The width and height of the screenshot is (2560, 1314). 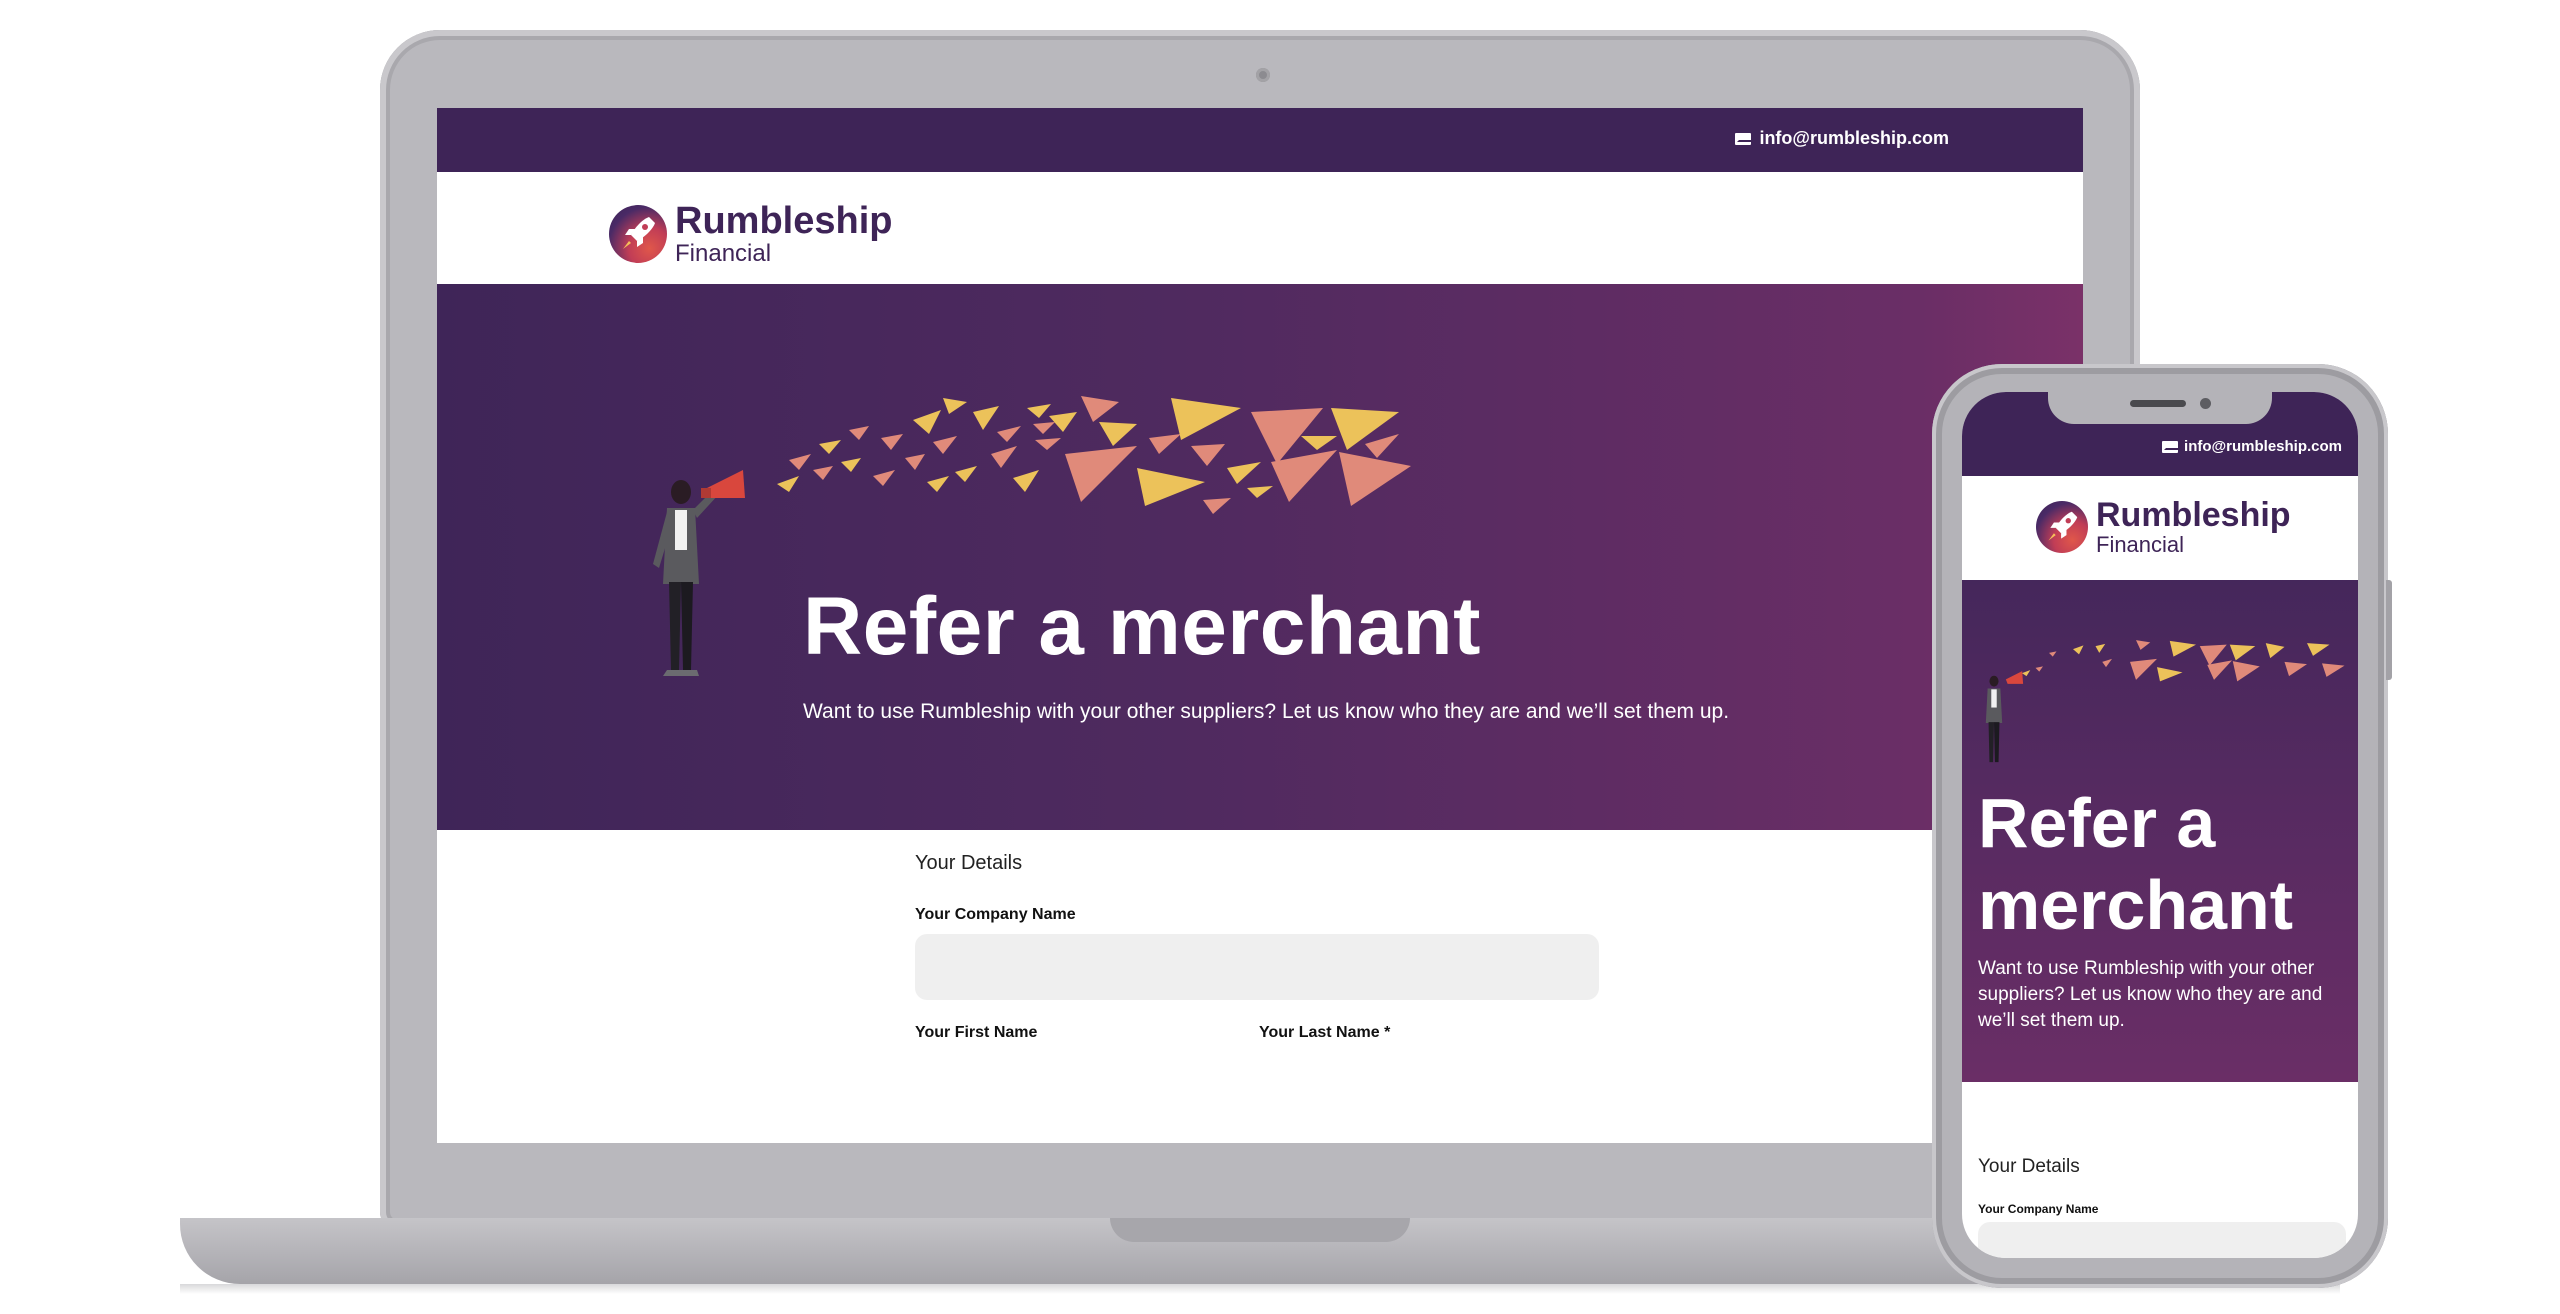 I want to click on mobile-site-header: Rumbleship Financial, so click(x=2160, y=528).